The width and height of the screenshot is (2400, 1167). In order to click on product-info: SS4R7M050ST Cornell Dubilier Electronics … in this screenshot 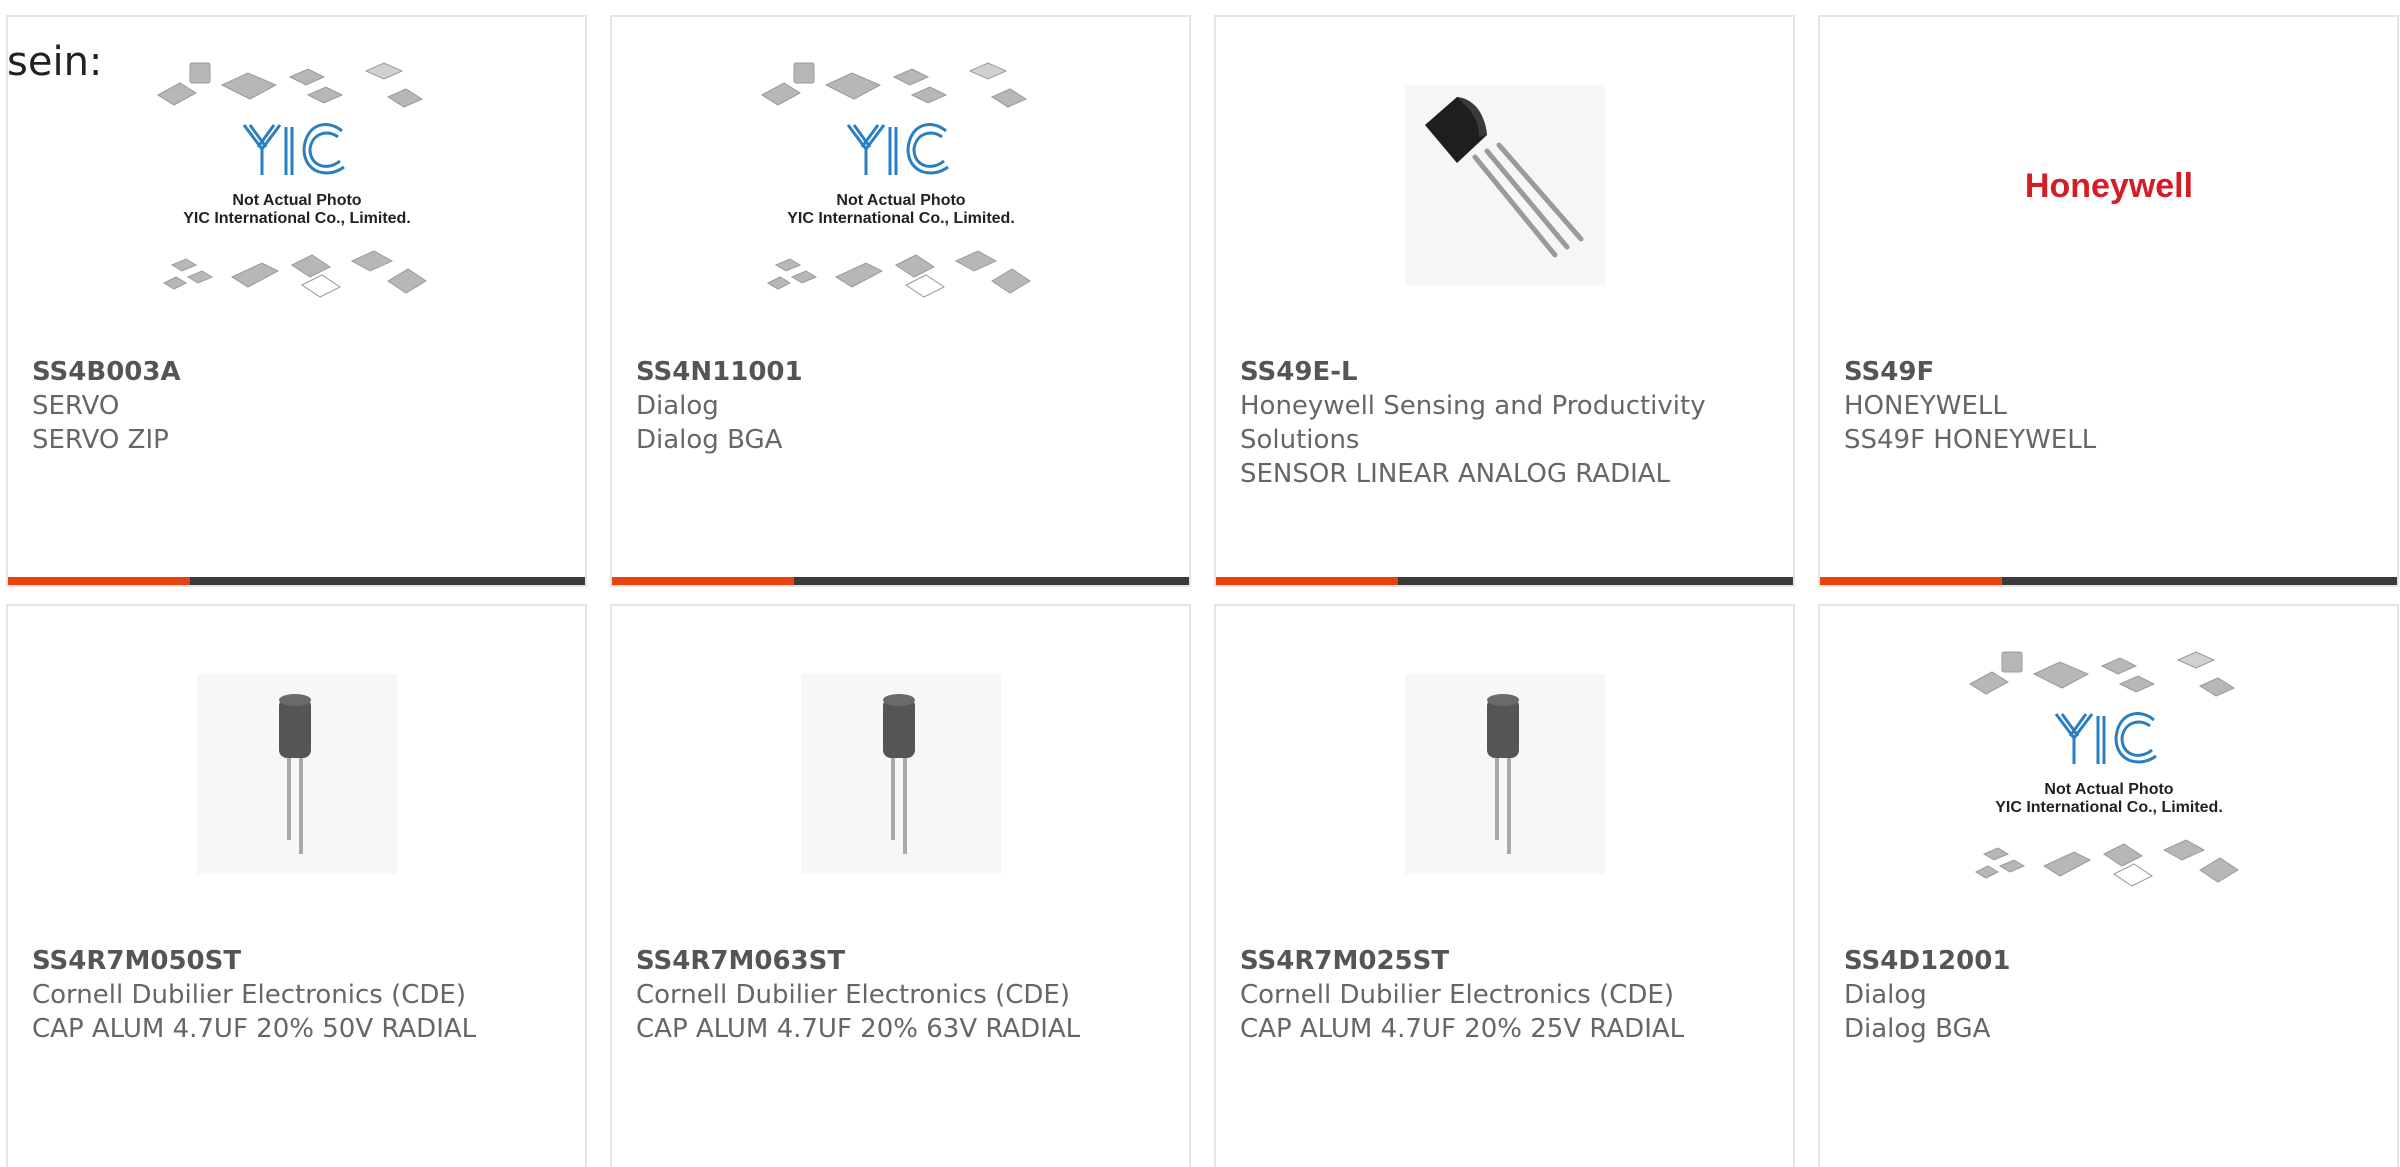, I will do `click(298, 995)`.